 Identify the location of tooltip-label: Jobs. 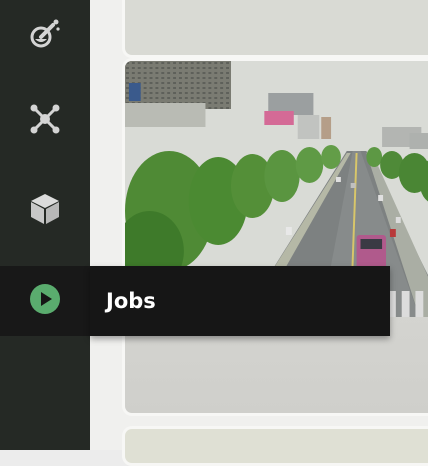
(131, 301).